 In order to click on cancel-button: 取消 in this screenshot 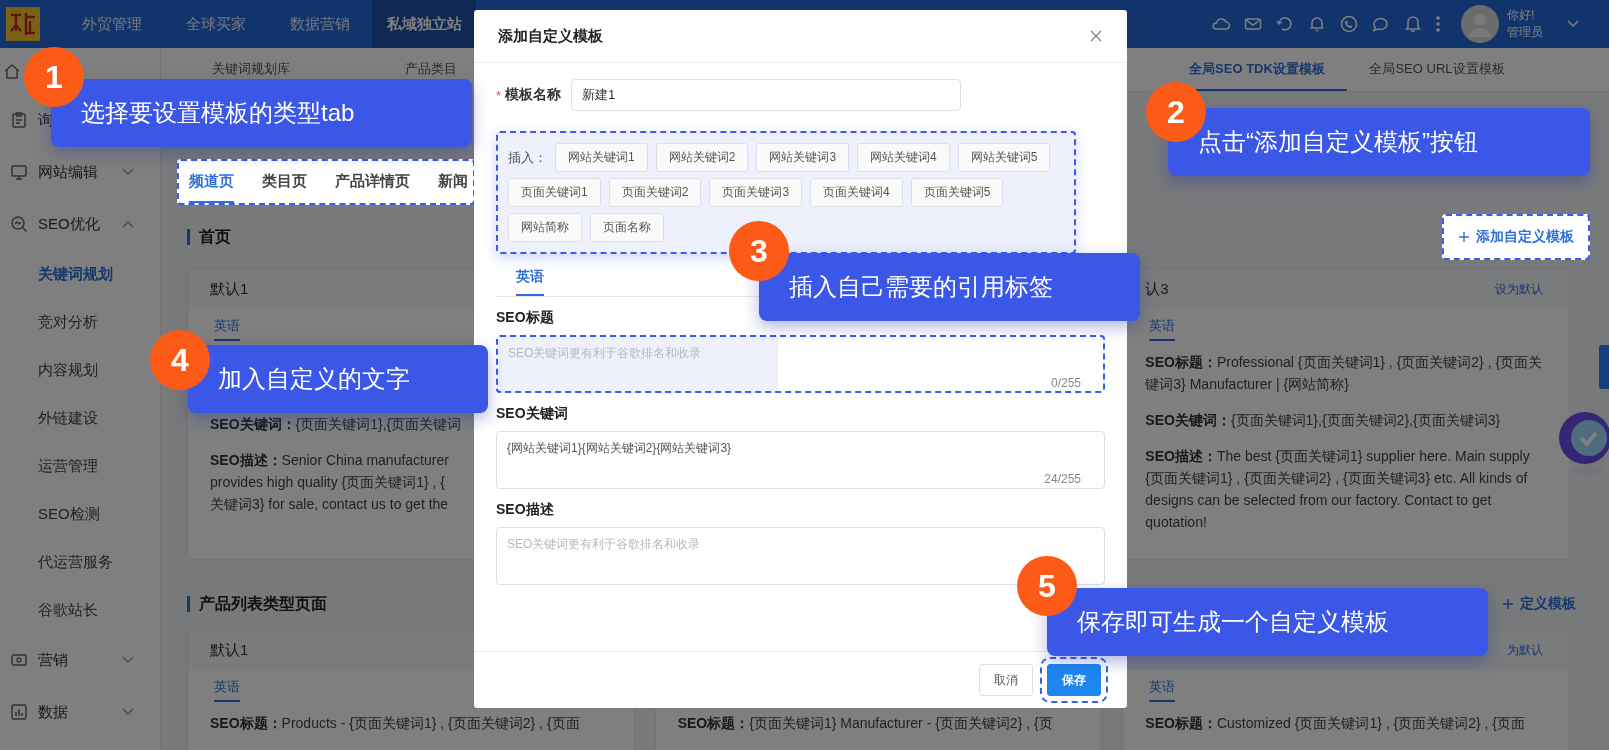, I will do `click(1006, 680)`.